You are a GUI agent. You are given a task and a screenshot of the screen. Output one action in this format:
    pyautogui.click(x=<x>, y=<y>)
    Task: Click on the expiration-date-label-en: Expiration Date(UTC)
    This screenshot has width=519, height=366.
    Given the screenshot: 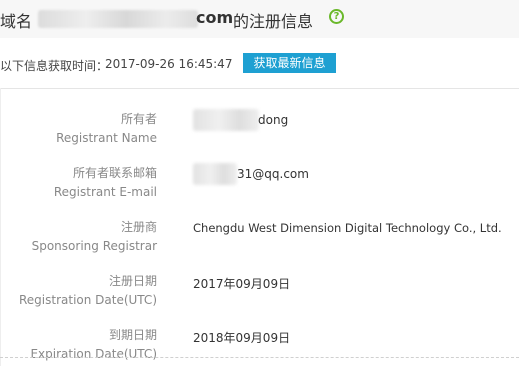 What is the action you would take?
    pyautogui.click(x=93, y=354)
    